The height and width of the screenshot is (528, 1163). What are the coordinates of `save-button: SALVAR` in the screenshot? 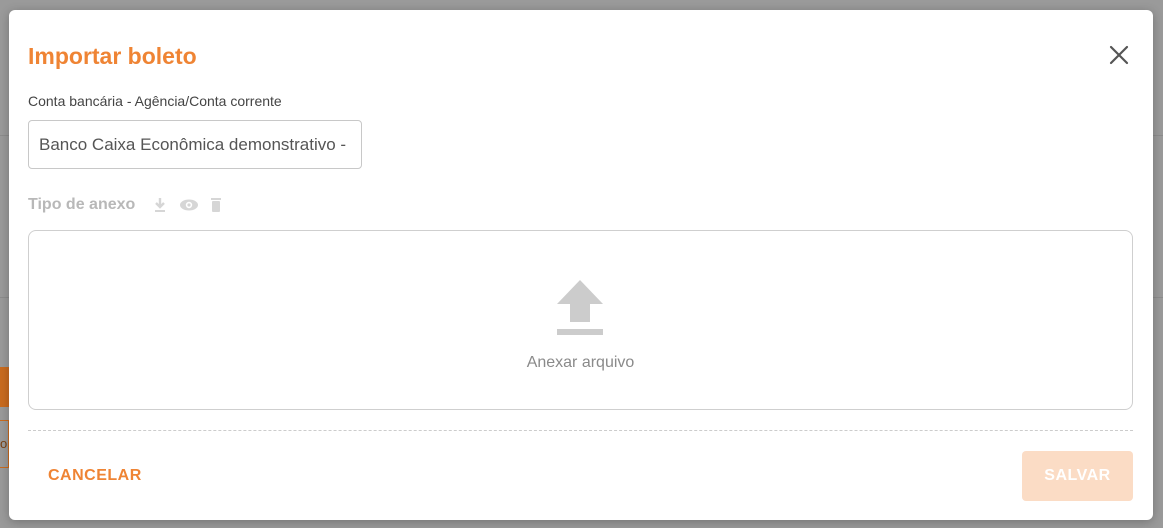 It's located at (1077, 476).